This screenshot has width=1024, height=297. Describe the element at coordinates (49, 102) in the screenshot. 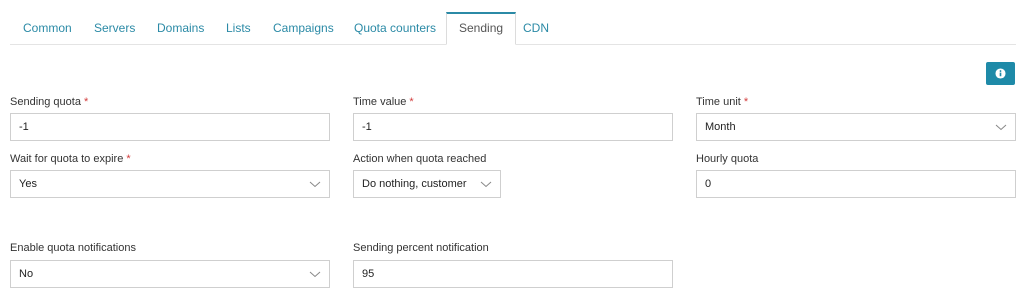

I see `sending-quota-label: Sending quota *` at that location.